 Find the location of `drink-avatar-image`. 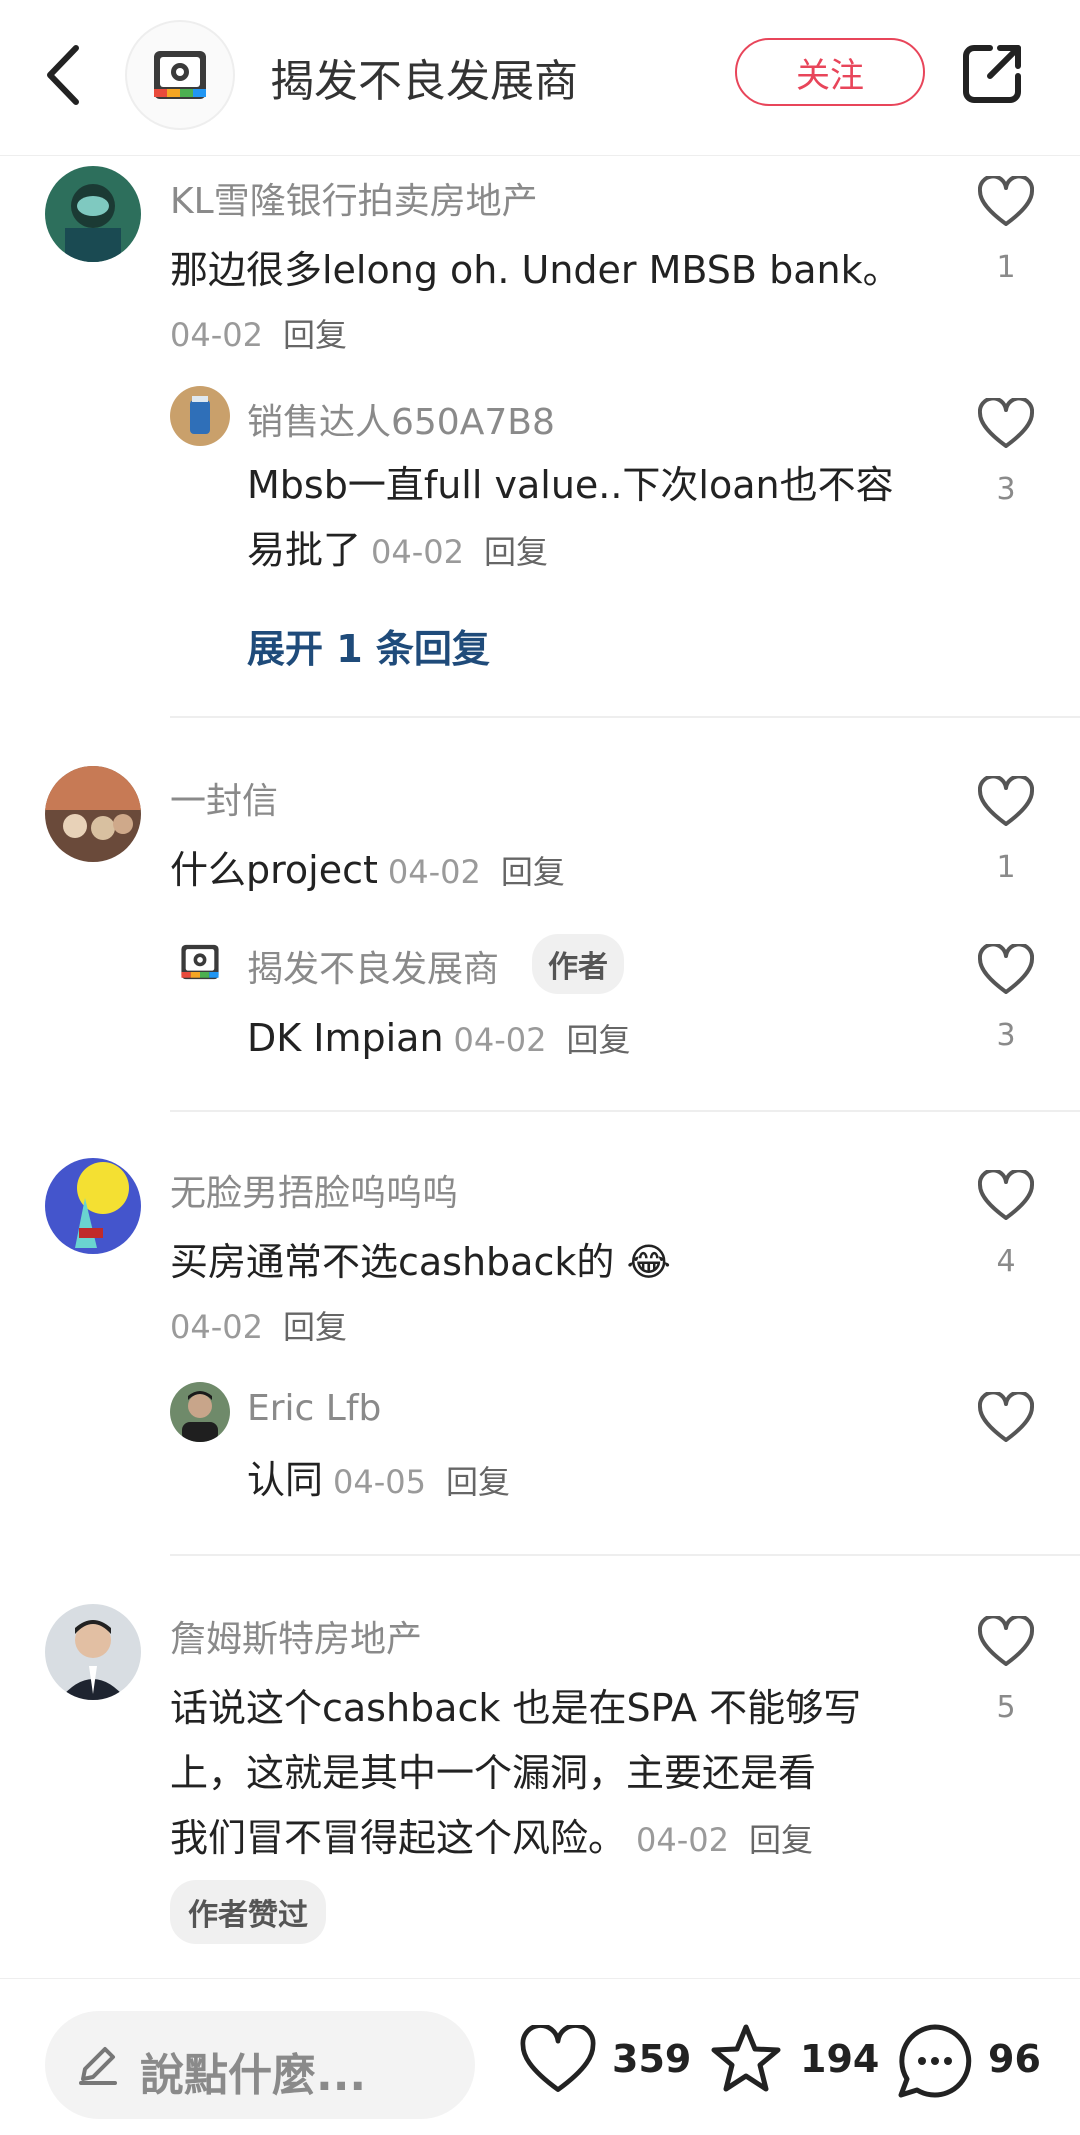

drink-avatar-image is located at coordinates (200, 416).